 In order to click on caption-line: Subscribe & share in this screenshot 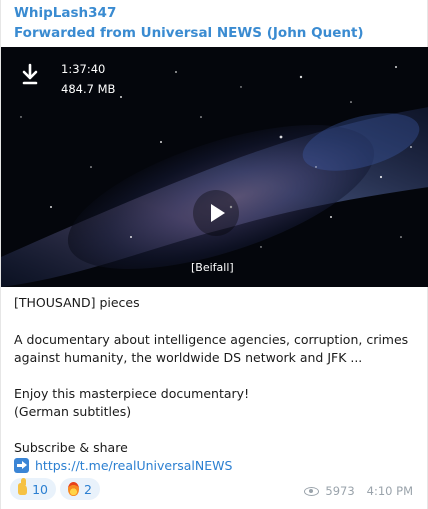, I will do `click(71, 447)`.